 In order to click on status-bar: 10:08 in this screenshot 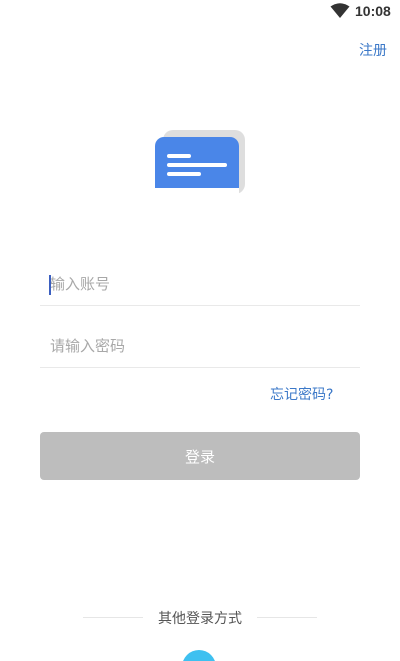, I will do `click(200, 12)`.